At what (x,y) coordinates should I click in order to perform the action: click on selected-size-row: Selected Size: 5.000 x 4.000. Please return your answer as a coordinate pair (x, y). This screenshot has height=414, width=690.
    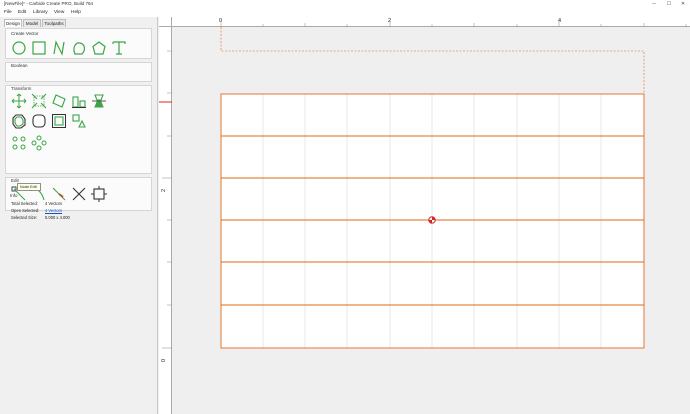
    Looking at the image, I should click on (40, 217).